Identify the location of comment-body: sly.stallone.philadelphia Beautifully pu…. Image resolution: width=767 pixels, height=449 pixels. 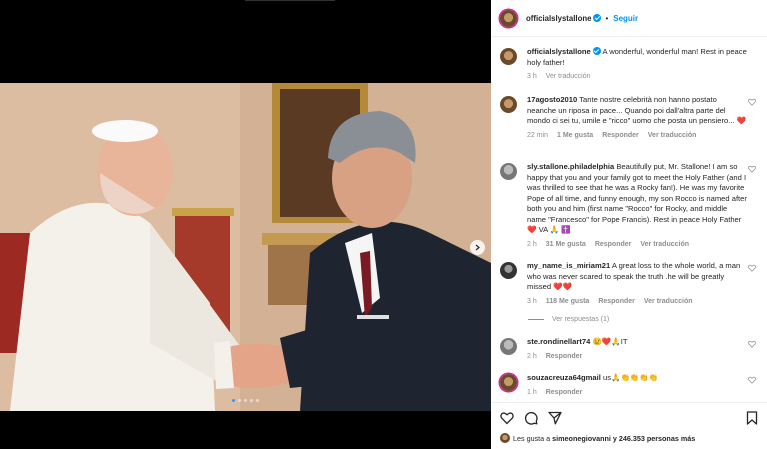
(637, 206).